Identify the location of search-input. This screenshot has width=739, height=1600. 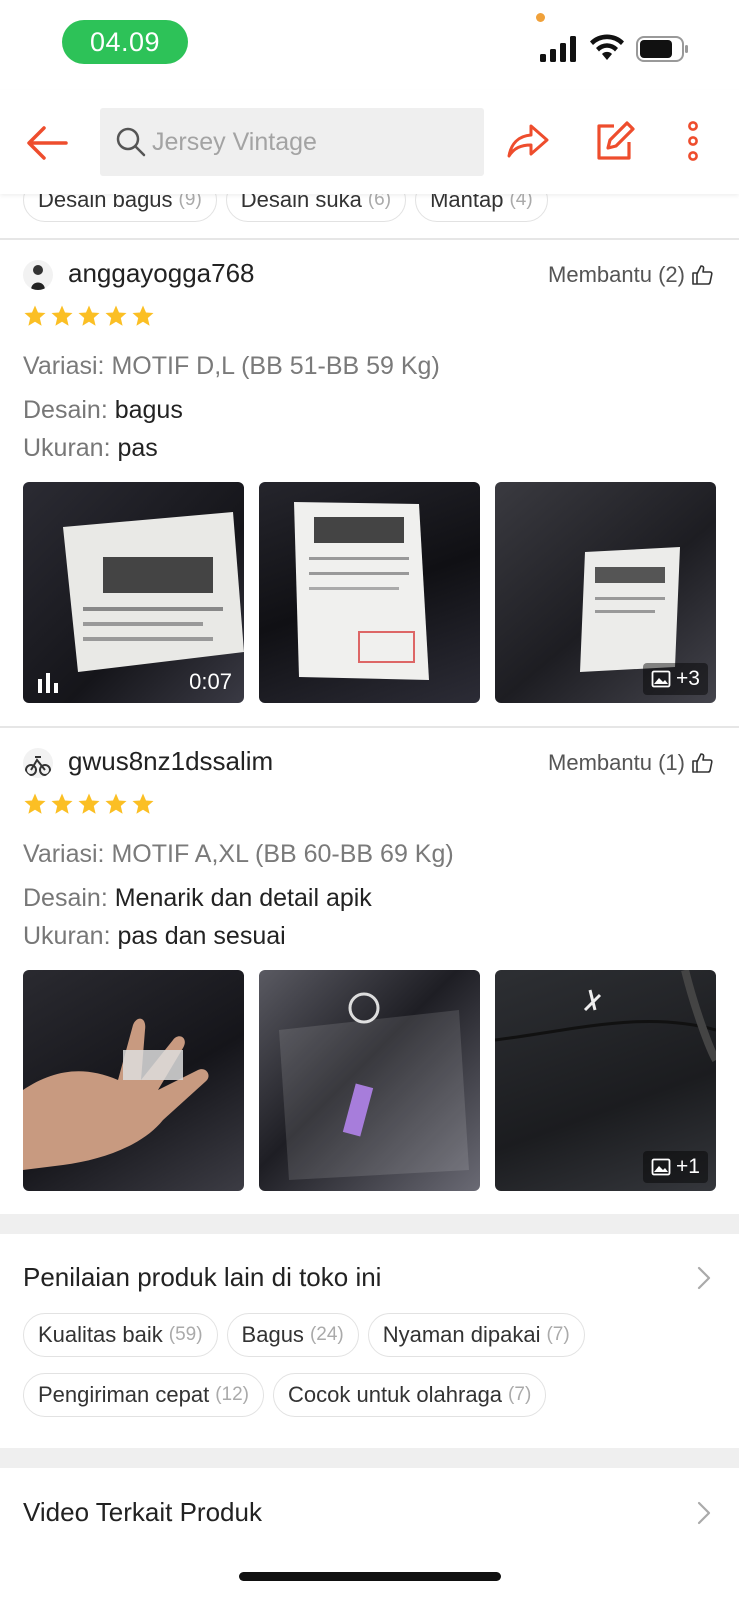
(307, 142).